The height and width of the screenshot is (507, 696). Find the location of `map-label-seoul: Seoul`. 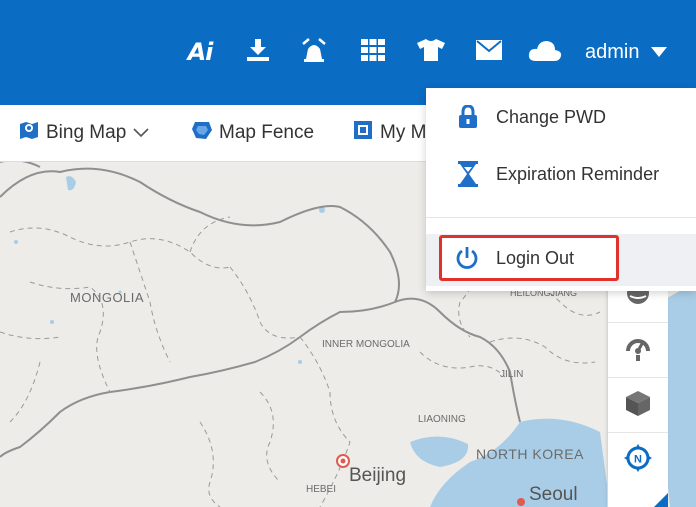

map-label-seoul: Seoul is located at coordinates (553, 494).